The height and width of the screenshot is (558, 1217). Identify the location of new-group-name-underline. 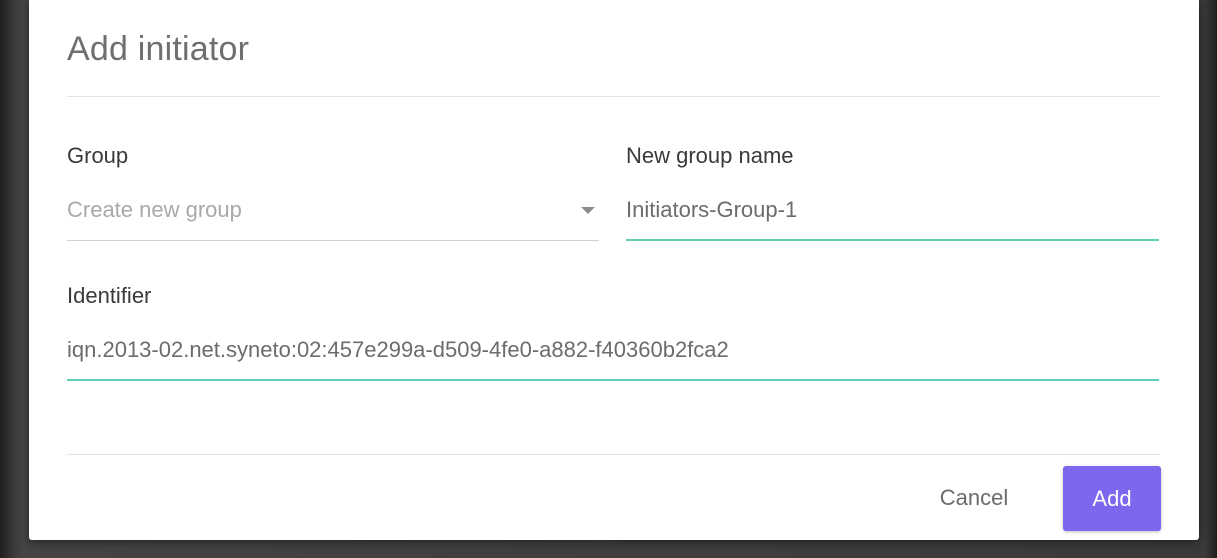
(892, 240).